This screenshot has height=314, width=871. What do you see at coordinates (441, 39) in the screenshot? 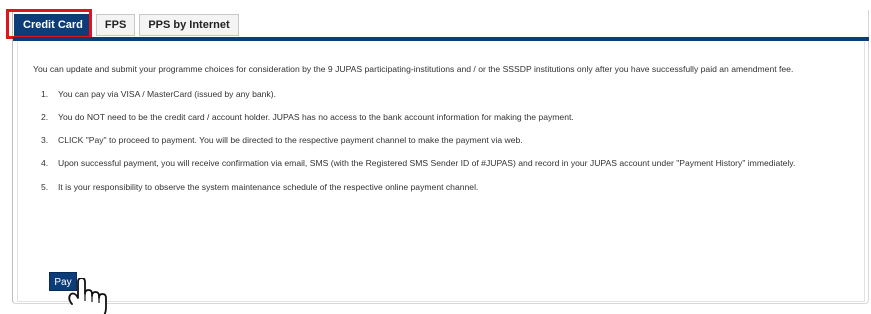
I see `tab-underline` at bounding box center [441, 39].